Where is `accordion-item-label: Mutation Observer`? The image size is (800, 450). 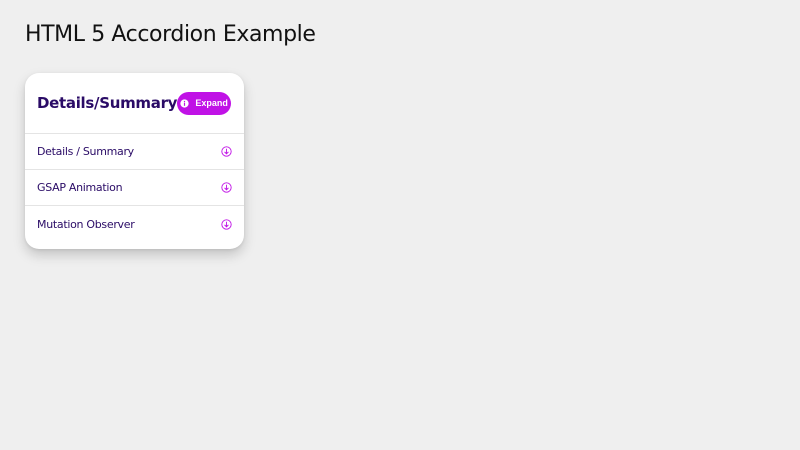
accordion-item-label: Mutation Observer is located at coordinates (86, 224).